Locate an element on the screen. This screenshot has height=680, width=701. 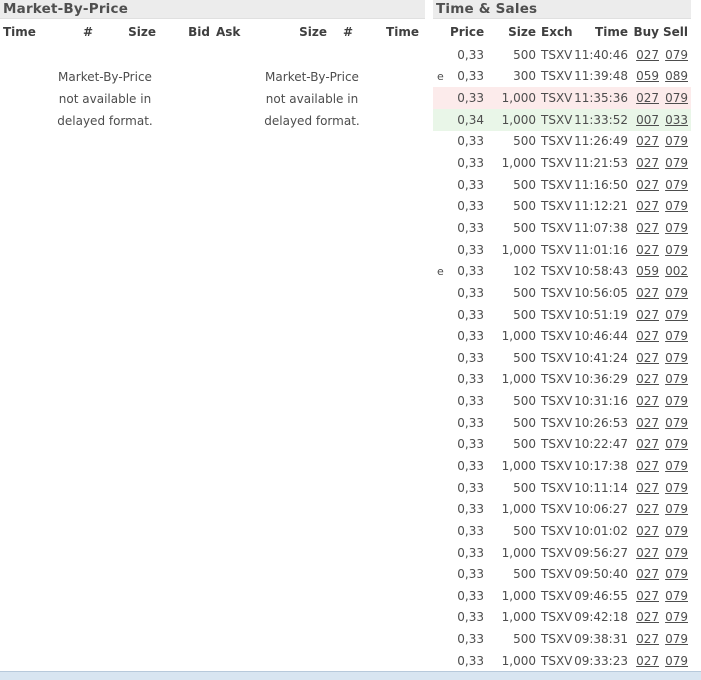
mbp-col-count-bid: # is located at coordinates (87, 32).